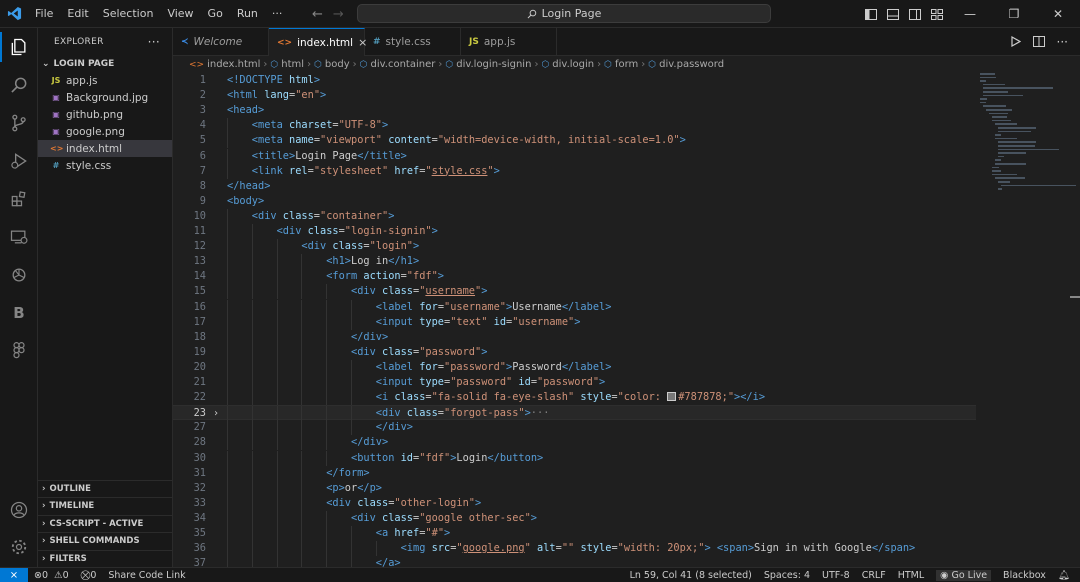 The image size is (1080, 582). Describe the element at coordinates (626, 337) in the screenshot. I see `code-line: 18 </div>` at that location.